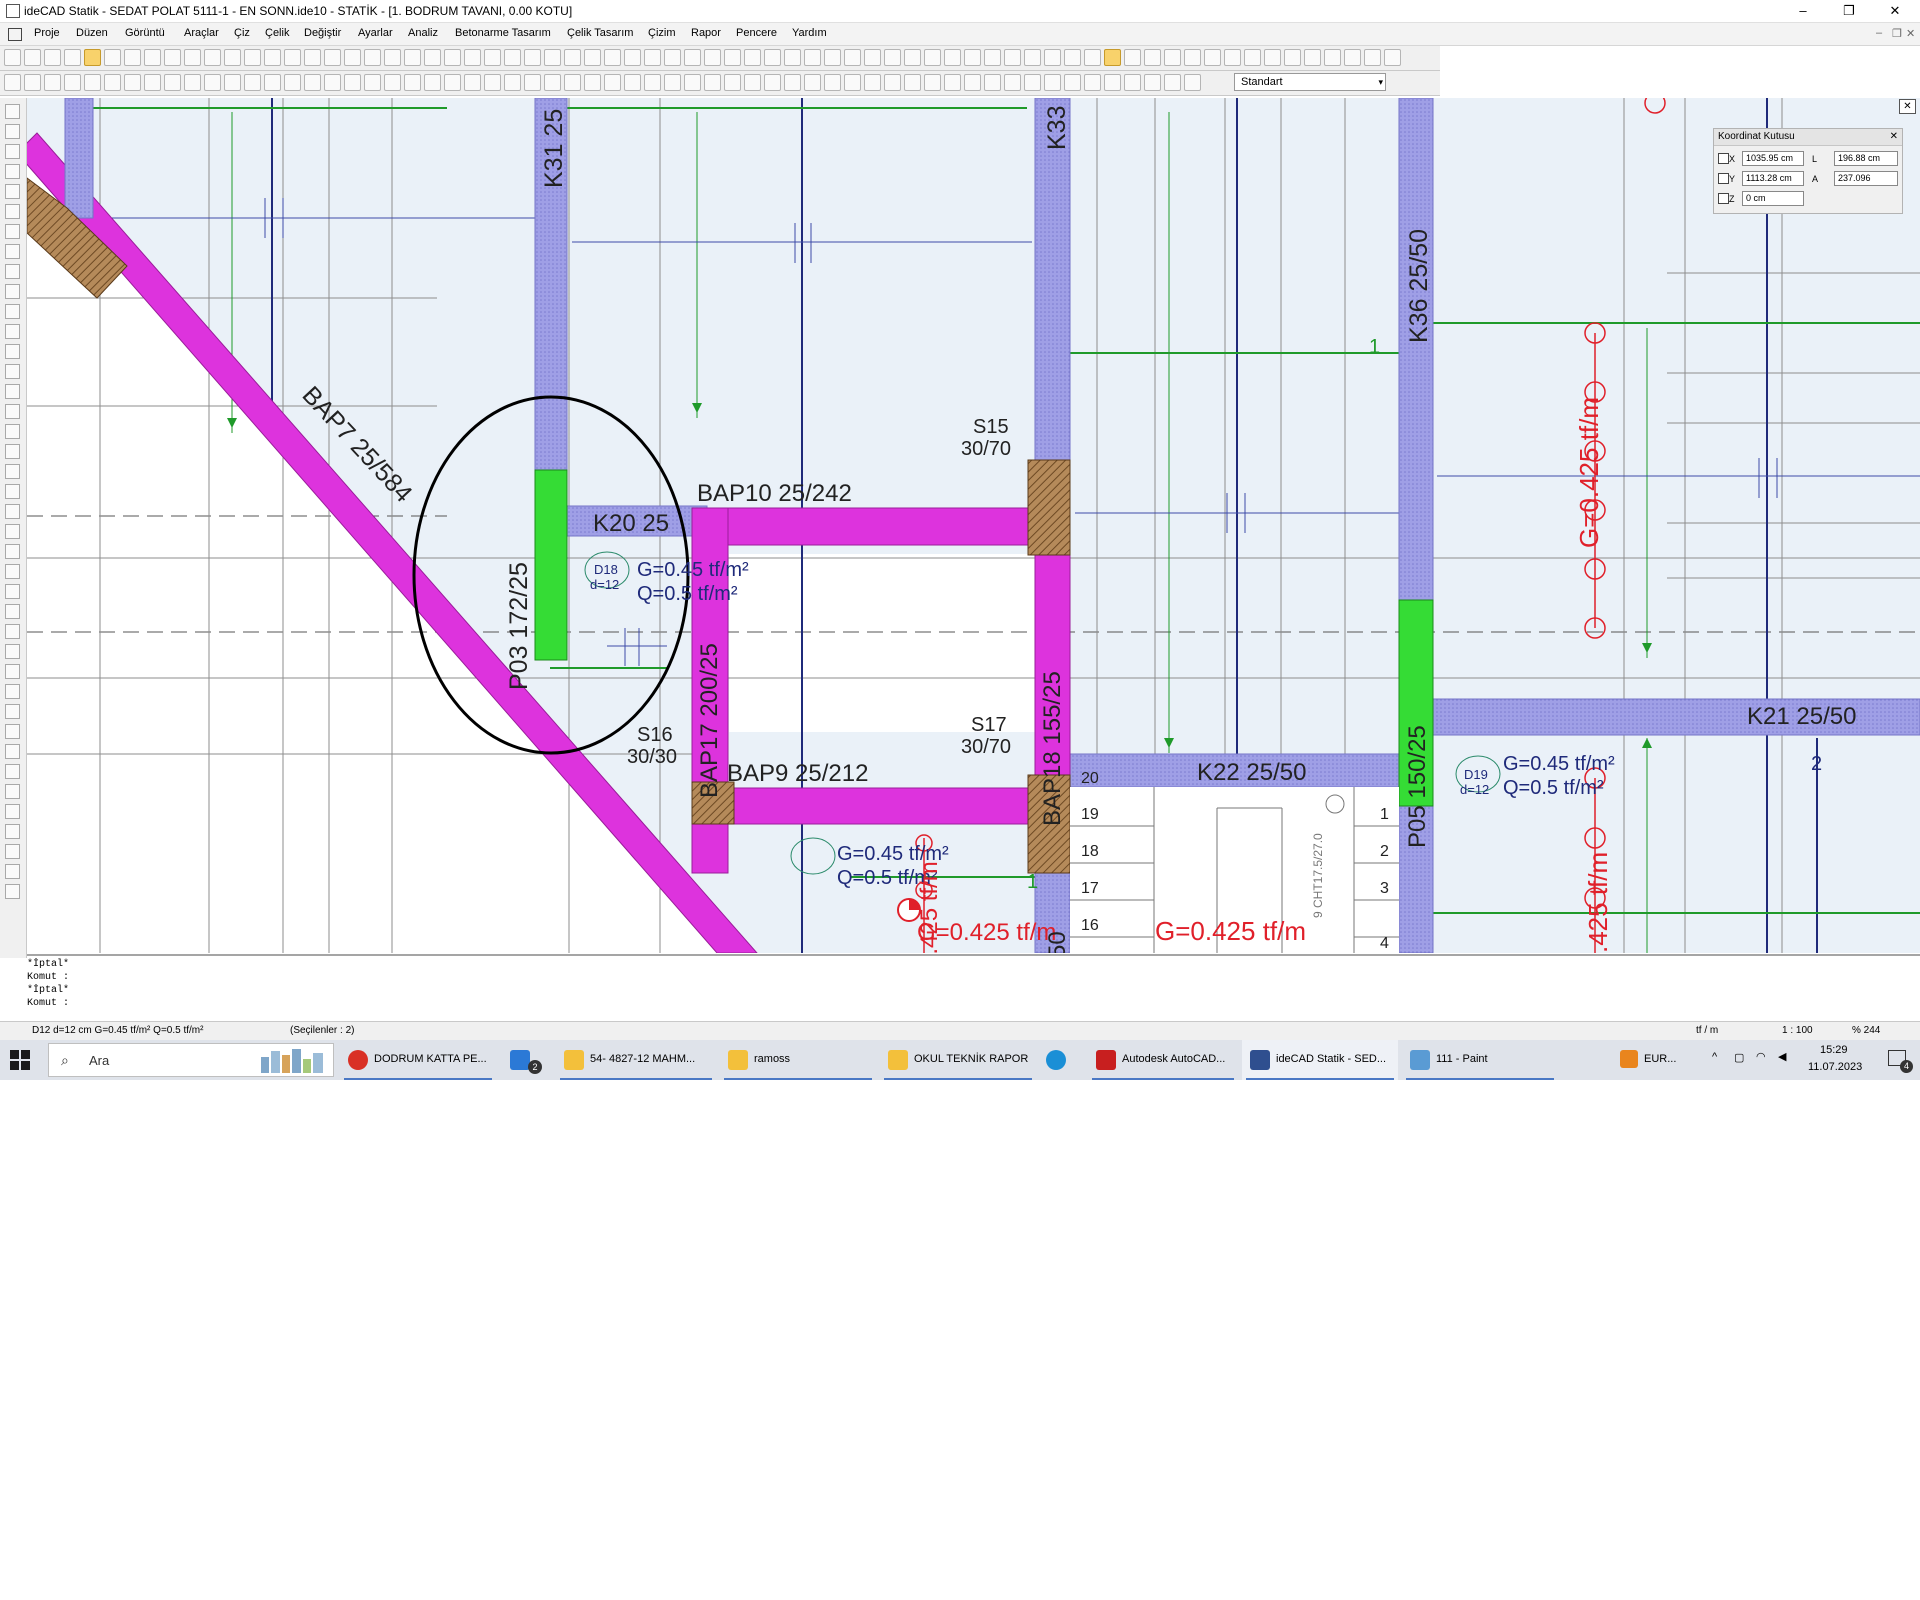 Image resolution: width=1920 pixels, height=1600 pixels. Describe the element at coordinates (662, 33) in the screenshot. I see `menu-cizim: Çizim` at that location.